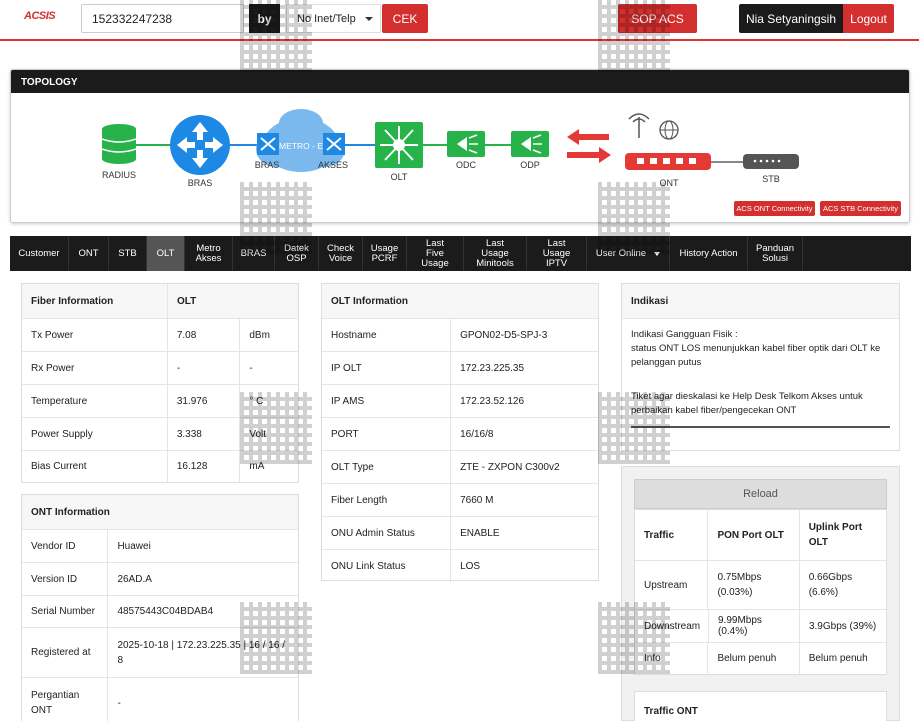  Describe the element at coordinates (301, 146) in the screenshot. I see `node-label-metro: METRO - E` at that location.